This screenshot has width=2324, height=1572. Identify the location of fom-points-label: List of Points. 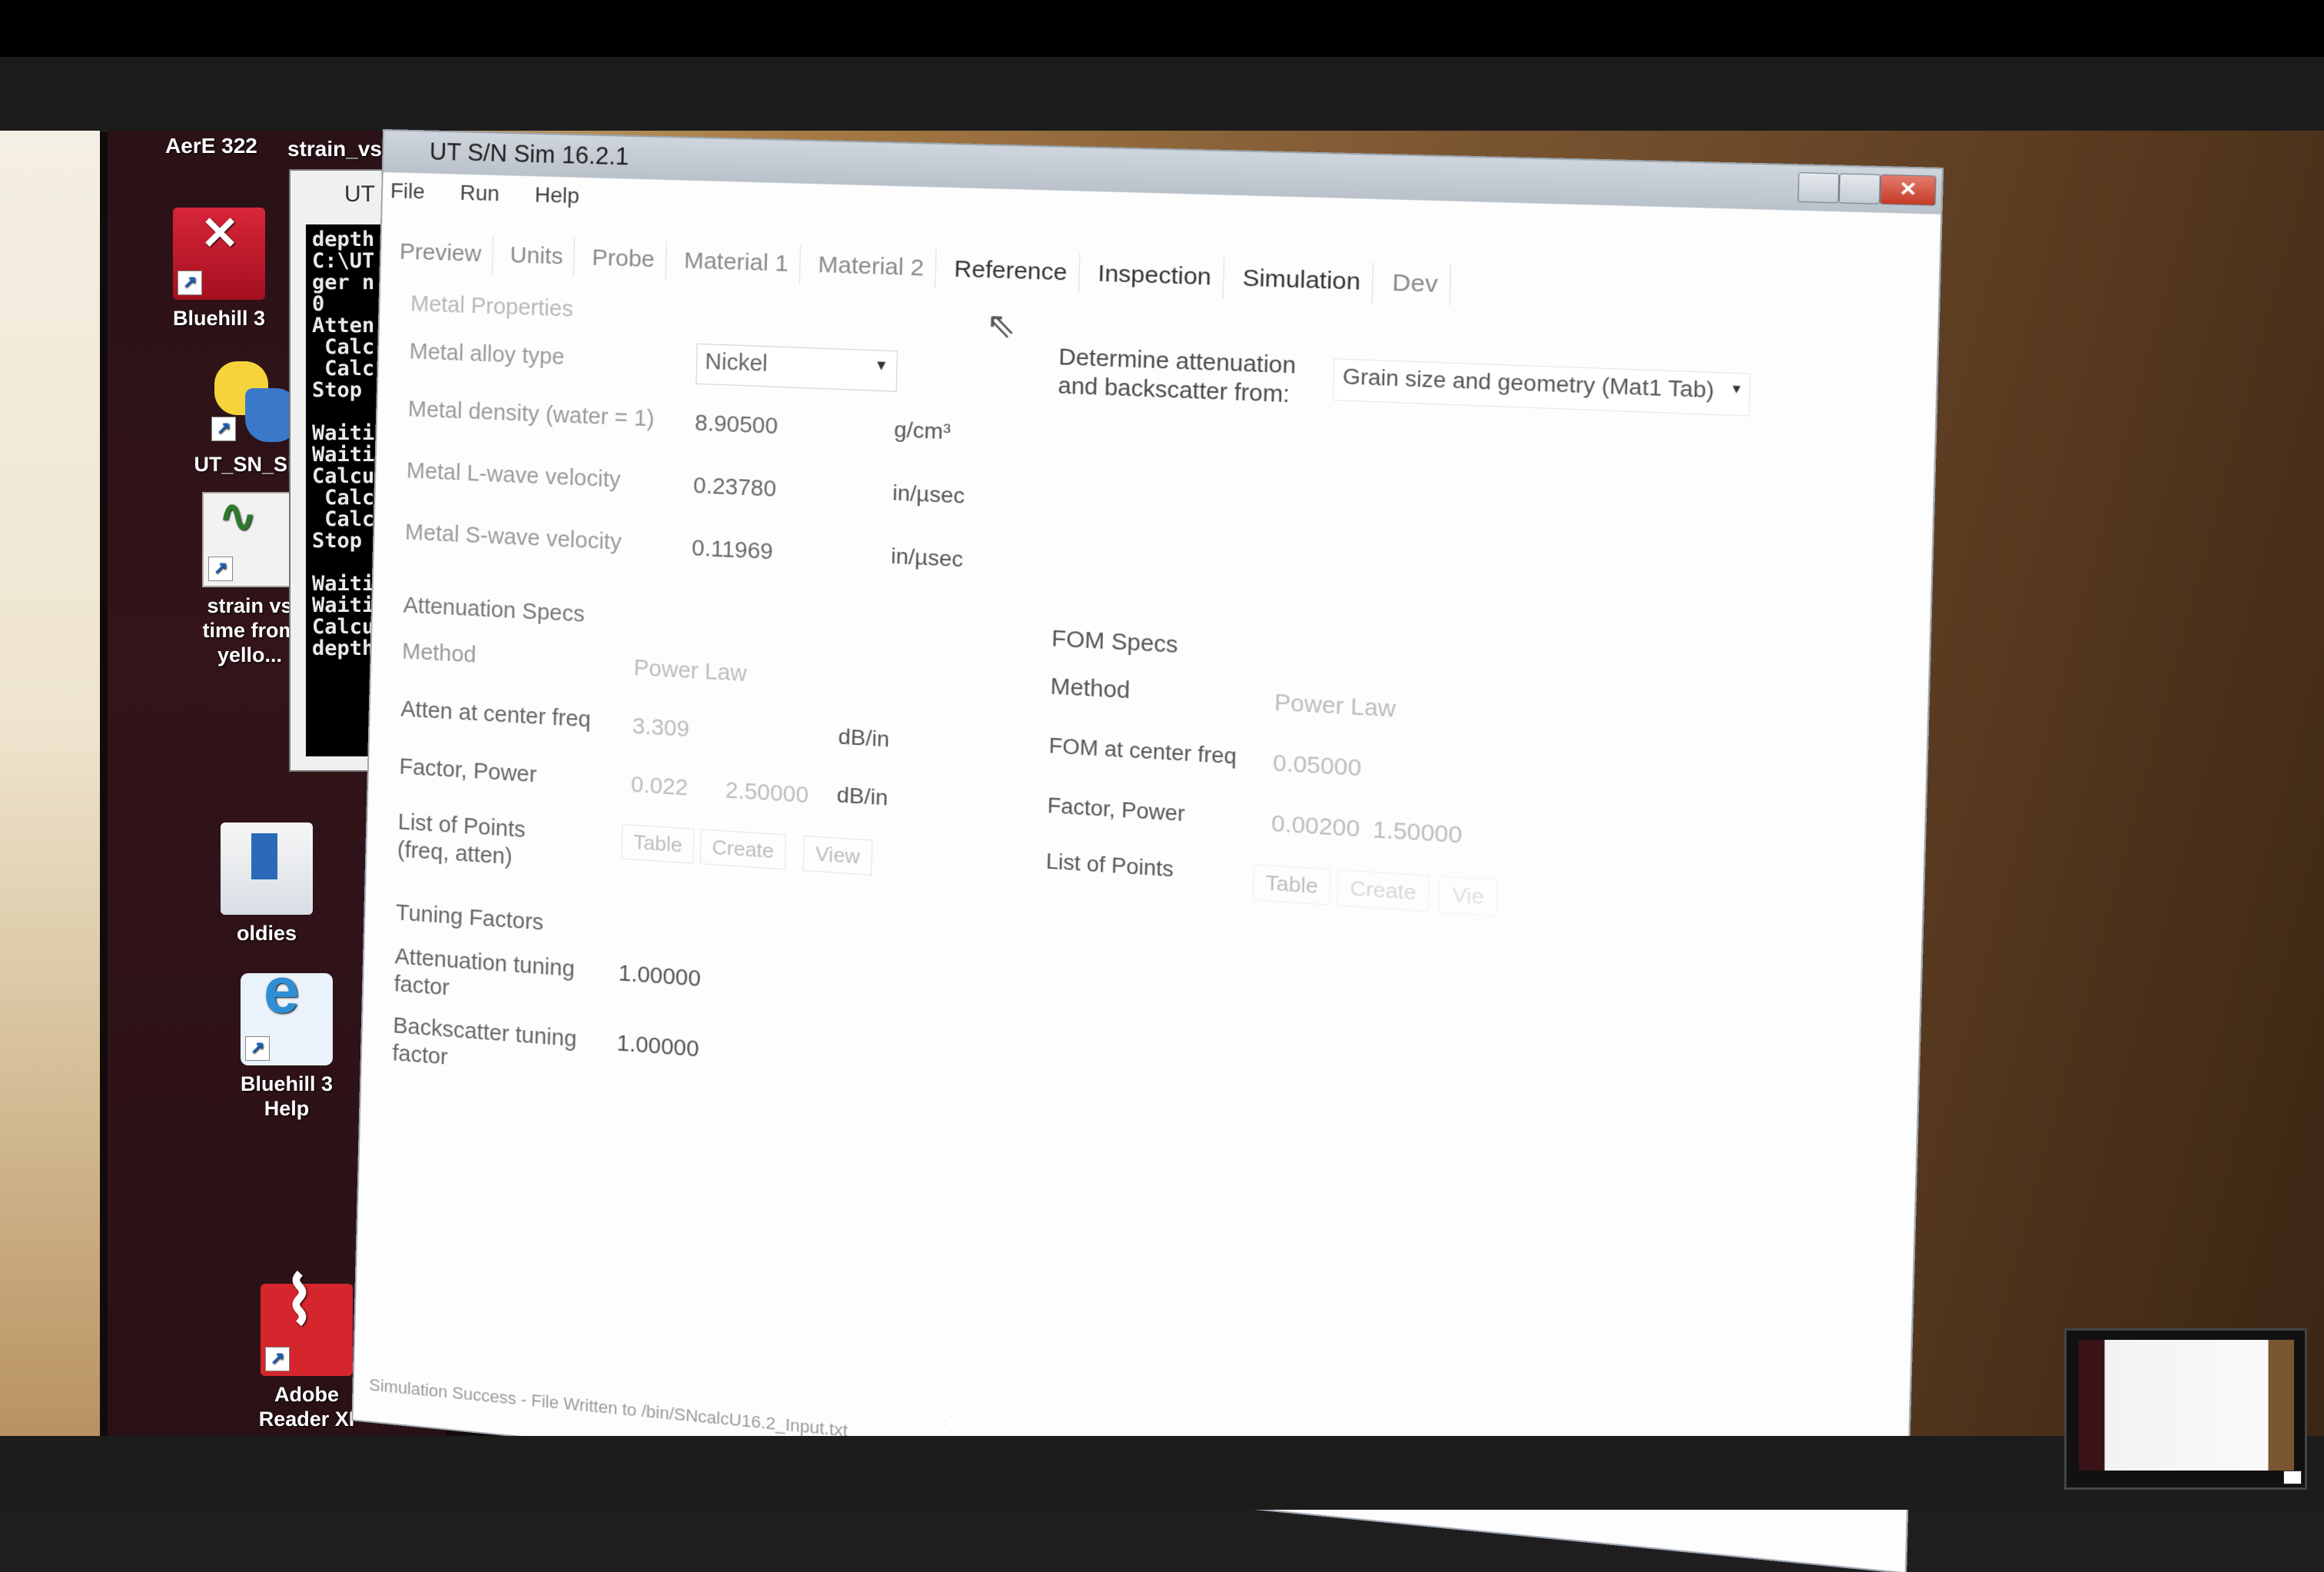
(1110, 865).